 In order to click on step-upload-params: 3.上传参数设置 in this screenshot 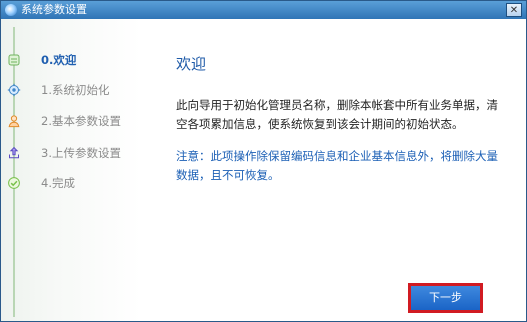, I will do `click(71, 153)`.